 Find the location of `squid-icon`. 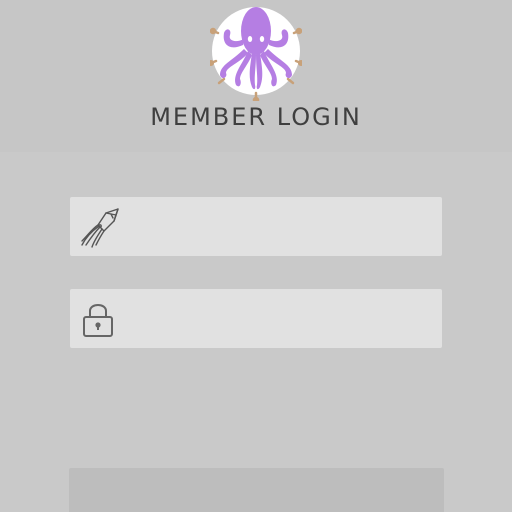

squid-icon is located at coordinates (100, 228).